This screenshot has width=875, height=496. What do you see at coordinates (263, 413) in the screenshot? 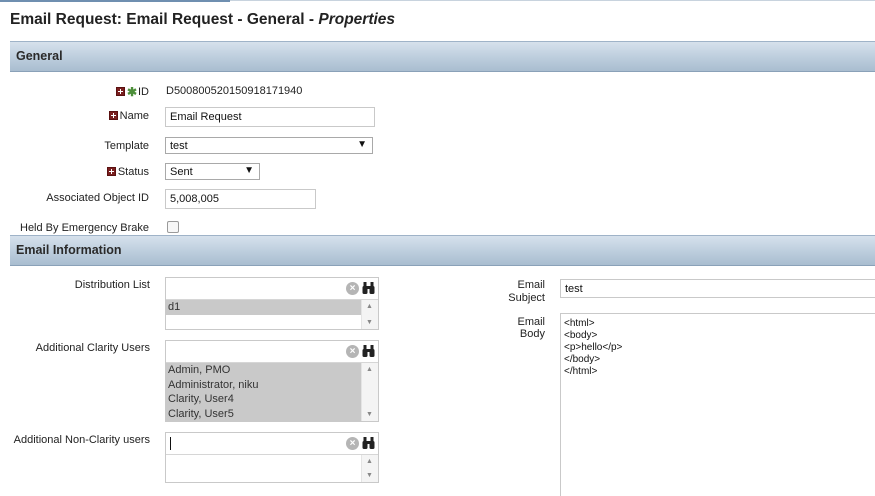
I see `list-item: Clarity, User5` at bounding box center [263, 413].